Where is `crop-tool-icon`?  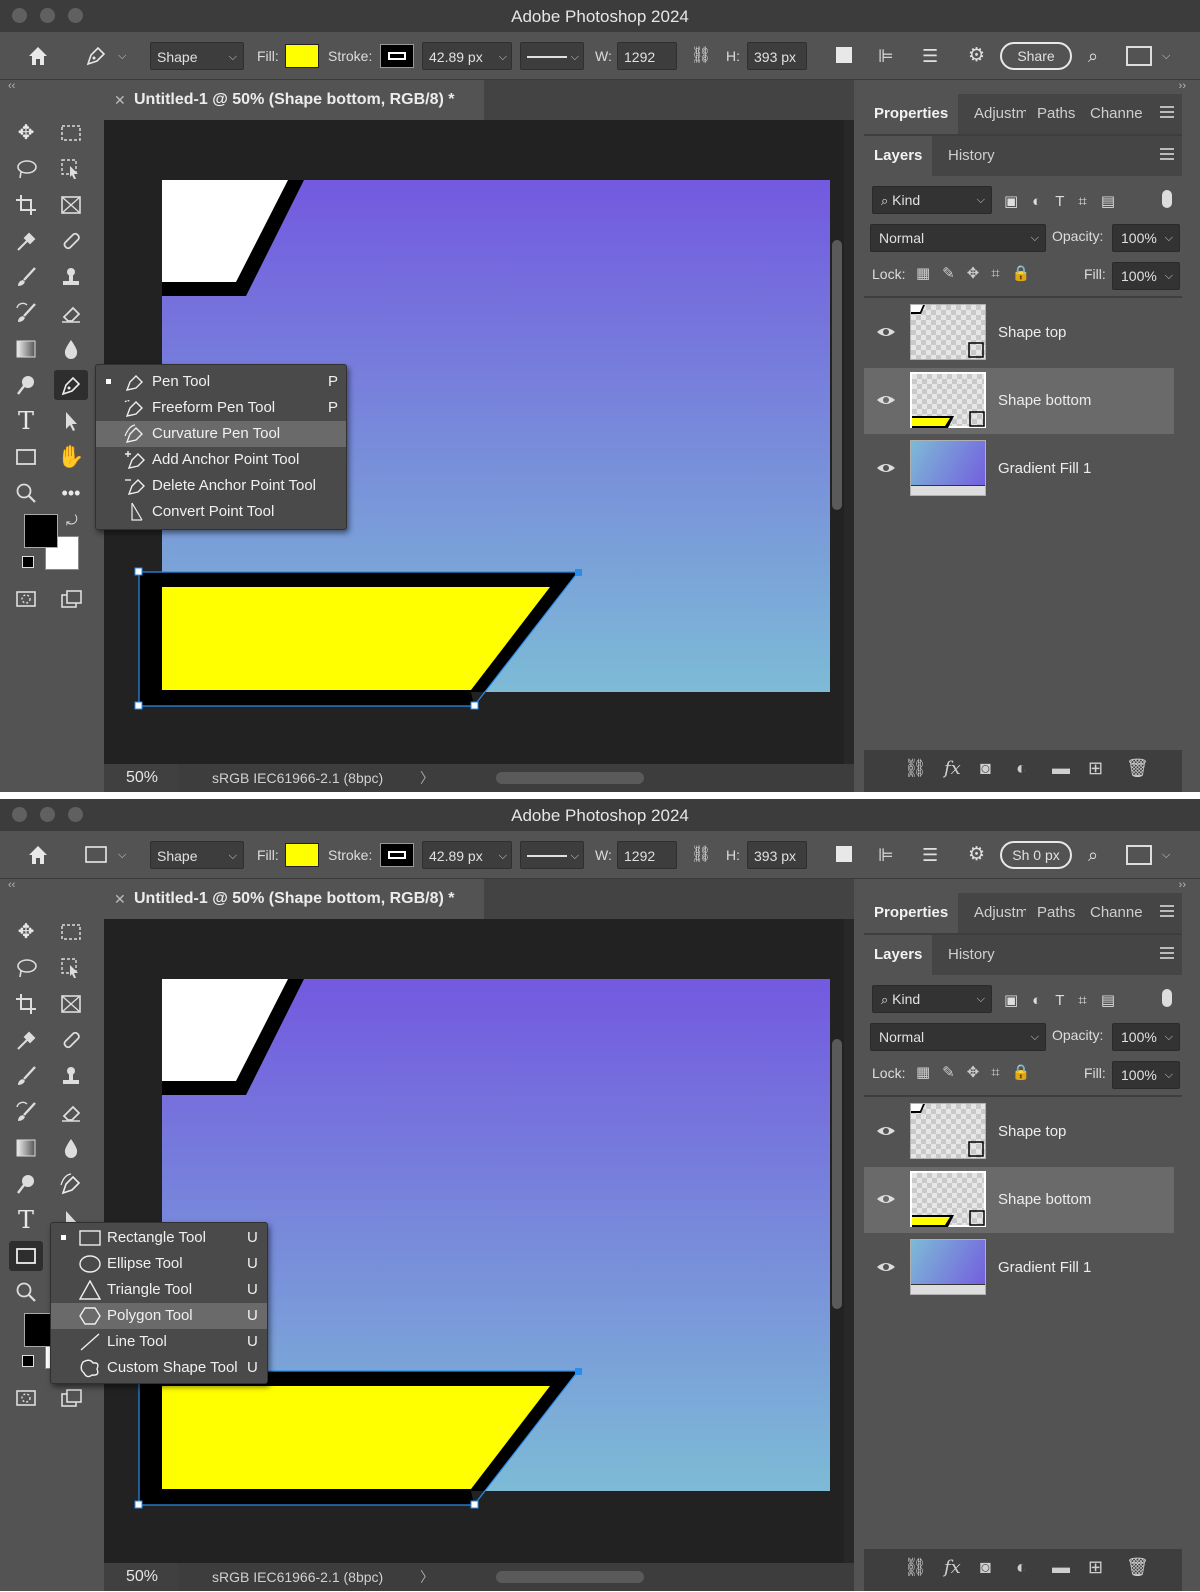 crop-tool-icon is located at coordinates (26, 1004).